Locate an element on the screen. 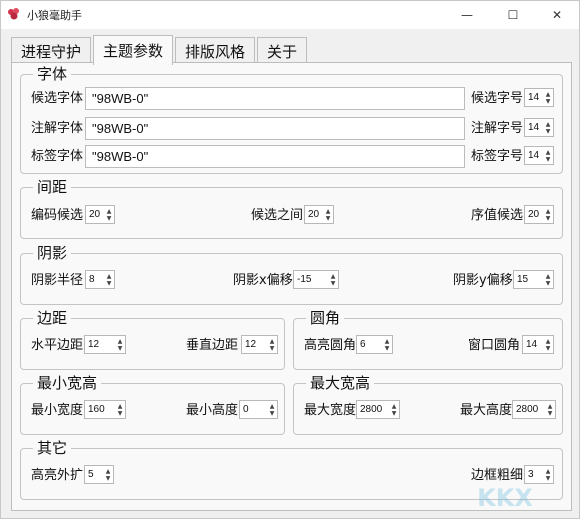  comment-size-spinner: 14 ▲ ▼ is located at coordinates (539, 127).